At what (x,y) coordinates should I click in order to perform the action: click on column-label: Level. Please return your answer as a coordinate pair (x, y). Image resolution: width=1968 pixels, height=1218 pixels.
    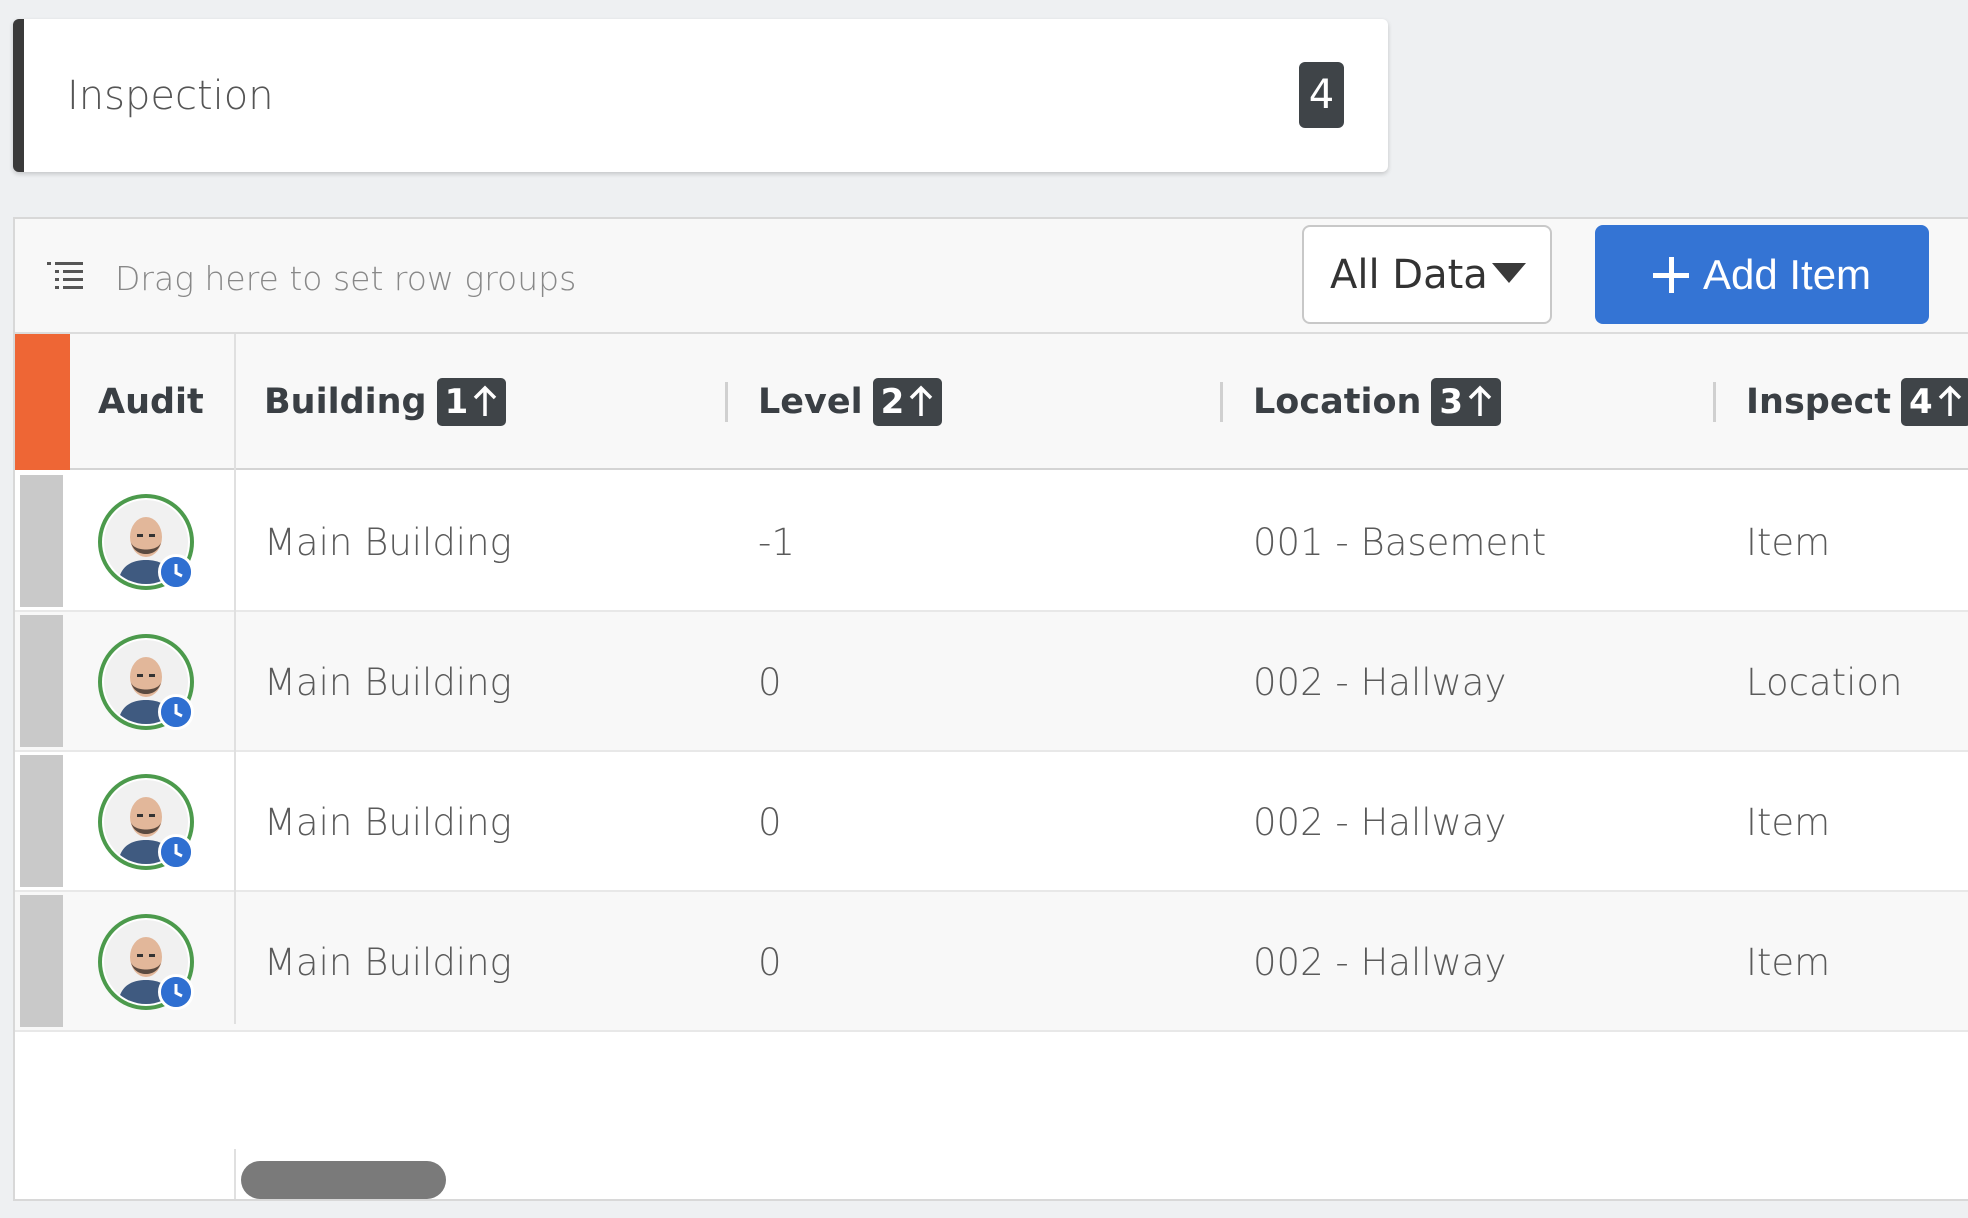
    Looking at the image, I should click on (810, 402).